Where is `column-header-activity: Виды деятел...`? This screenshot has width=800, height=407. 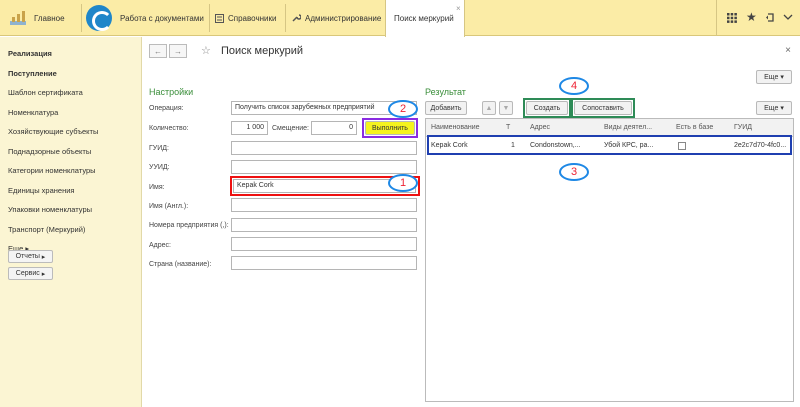 column-header-activity: Виды деятел... is located at coordinates (628, 127).